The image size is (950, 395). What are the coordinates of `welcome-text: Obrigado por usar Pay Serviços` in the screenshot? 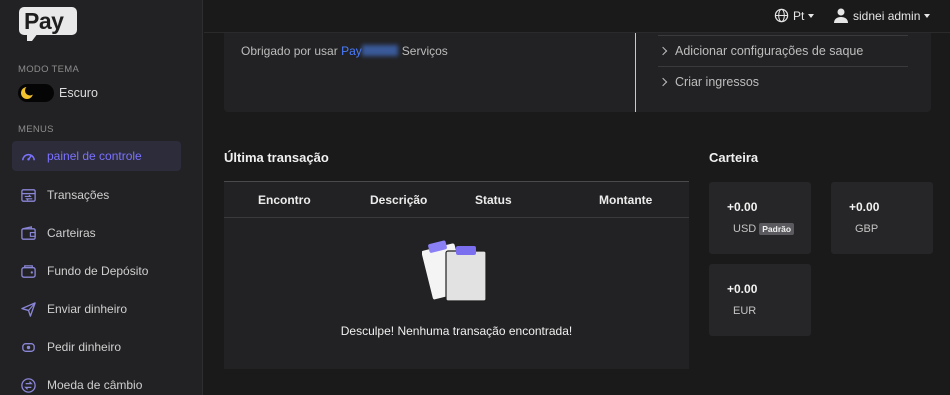 It's located at (344, 51).